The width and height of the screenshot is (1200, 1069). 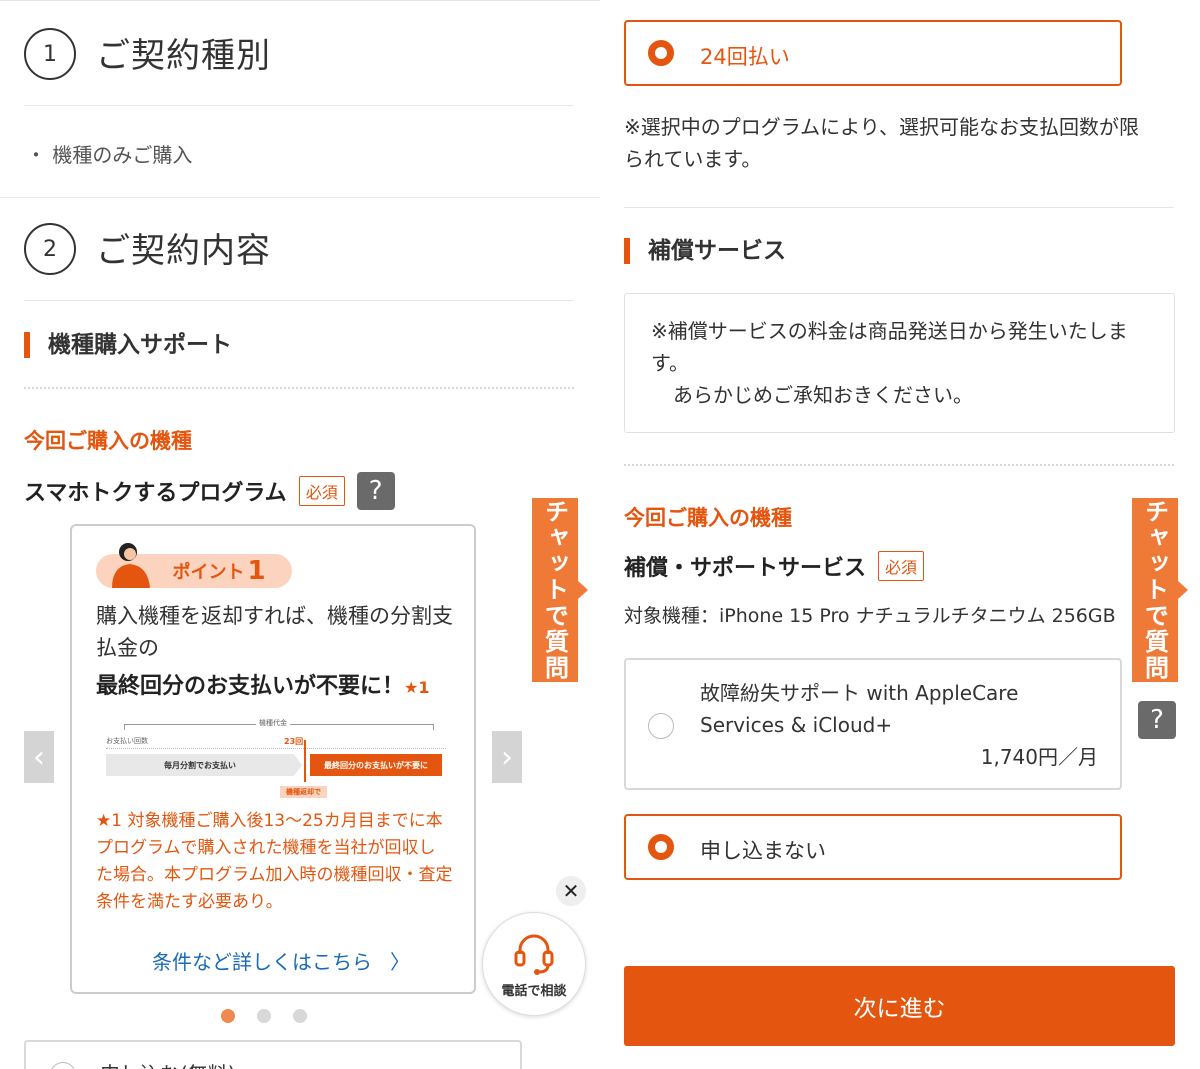 I want to click on applecare-price: 1,740円／月, so click(x=1039, y=757).